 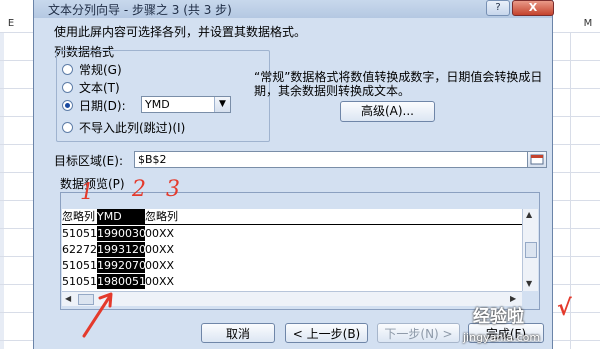 I want to click on preview-row: 510512 19900306 00XX, so click(x=292, y=233).